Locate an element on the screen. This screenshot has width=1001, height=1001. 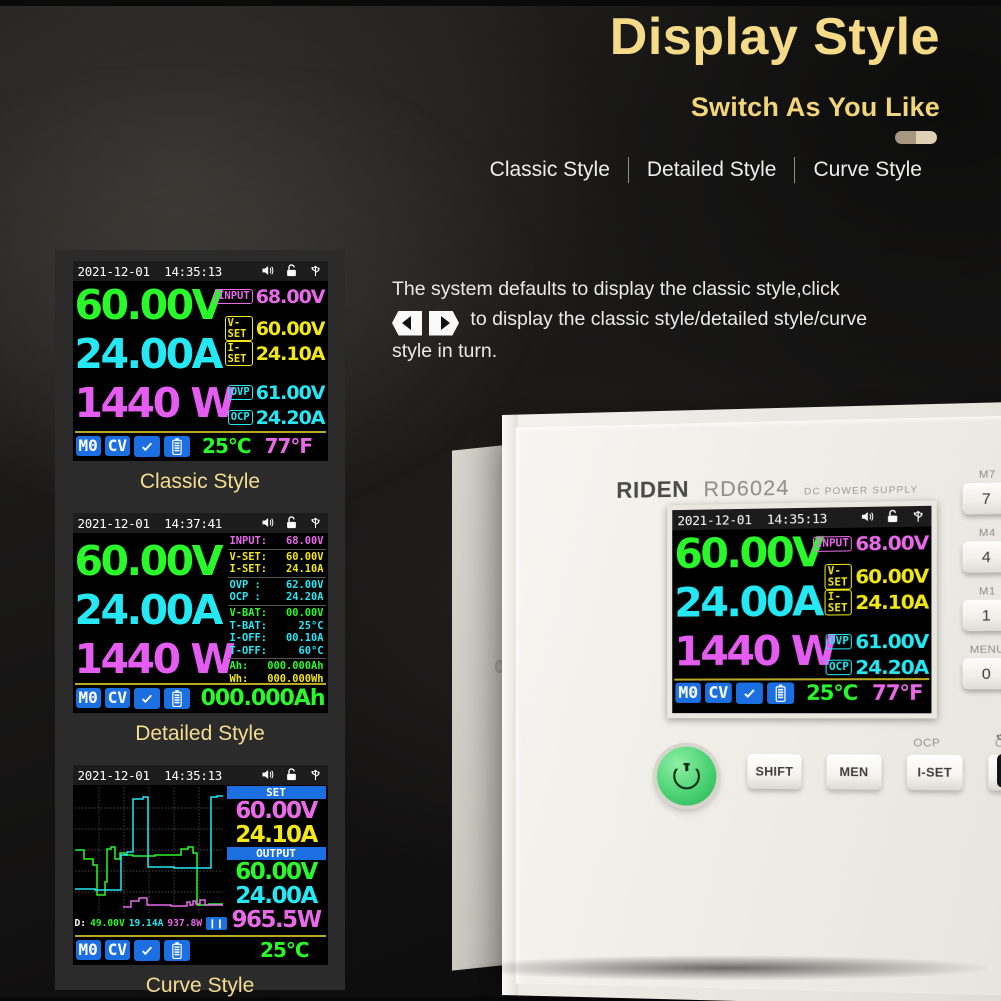
classic-style-block: 2021-12-01 14:35:13 60.00V 24.00A 1440 W is located at coordinates (200, 381).